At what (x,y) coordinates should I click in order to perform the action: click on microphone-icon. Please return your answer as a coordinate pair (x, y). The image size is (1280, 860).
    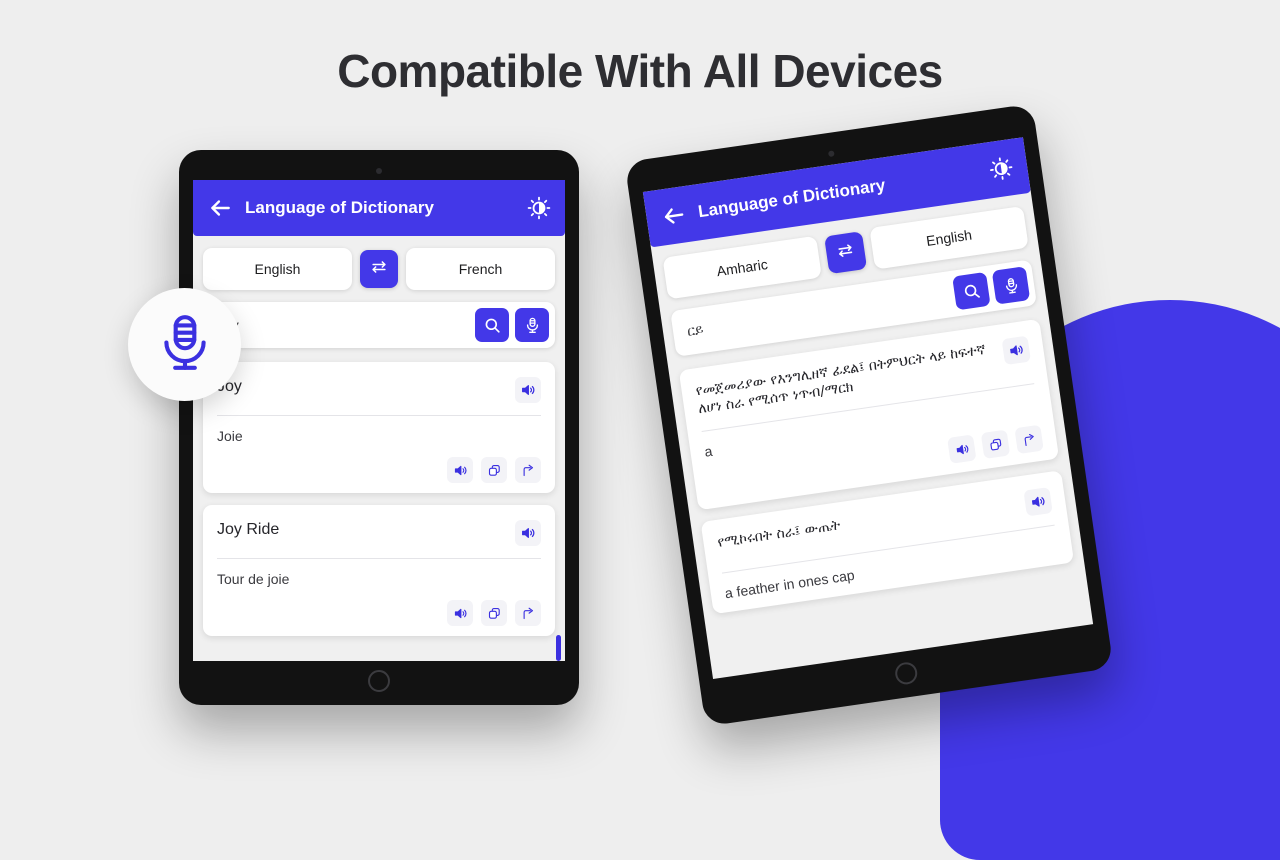
    Looking at the image, I should click on (185, 344).